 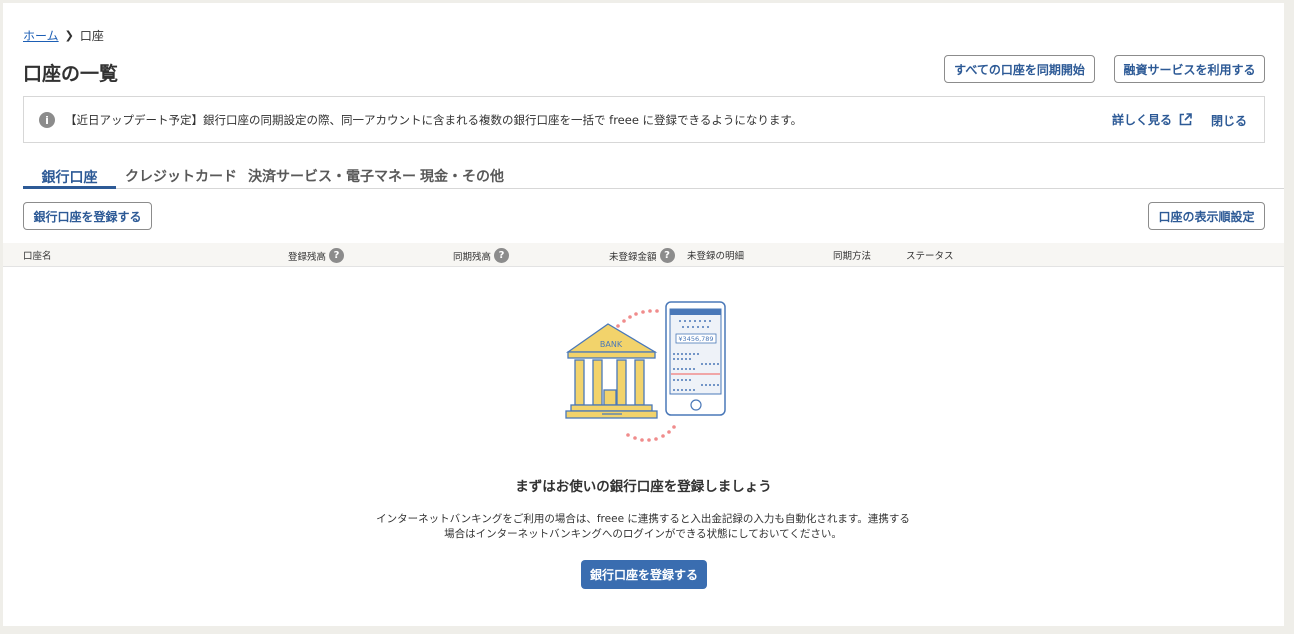 I want to click on column-sync-method: 同期方法, so click(x=852, y=255).